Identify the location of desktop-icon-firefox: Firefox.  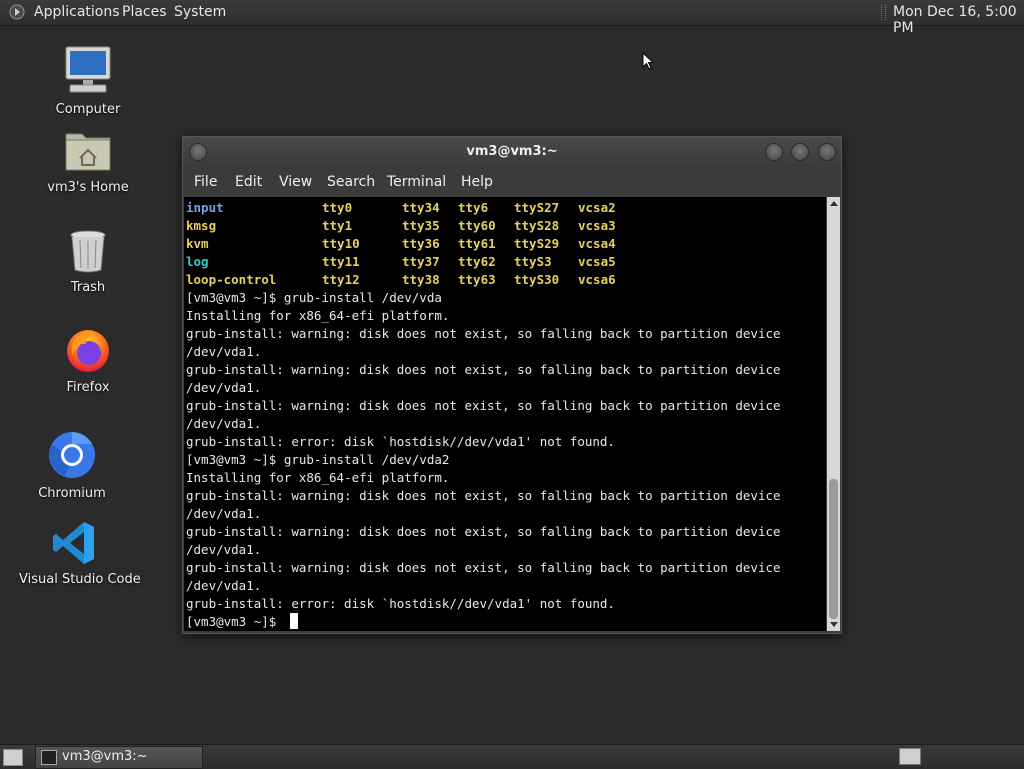
(88, 360).